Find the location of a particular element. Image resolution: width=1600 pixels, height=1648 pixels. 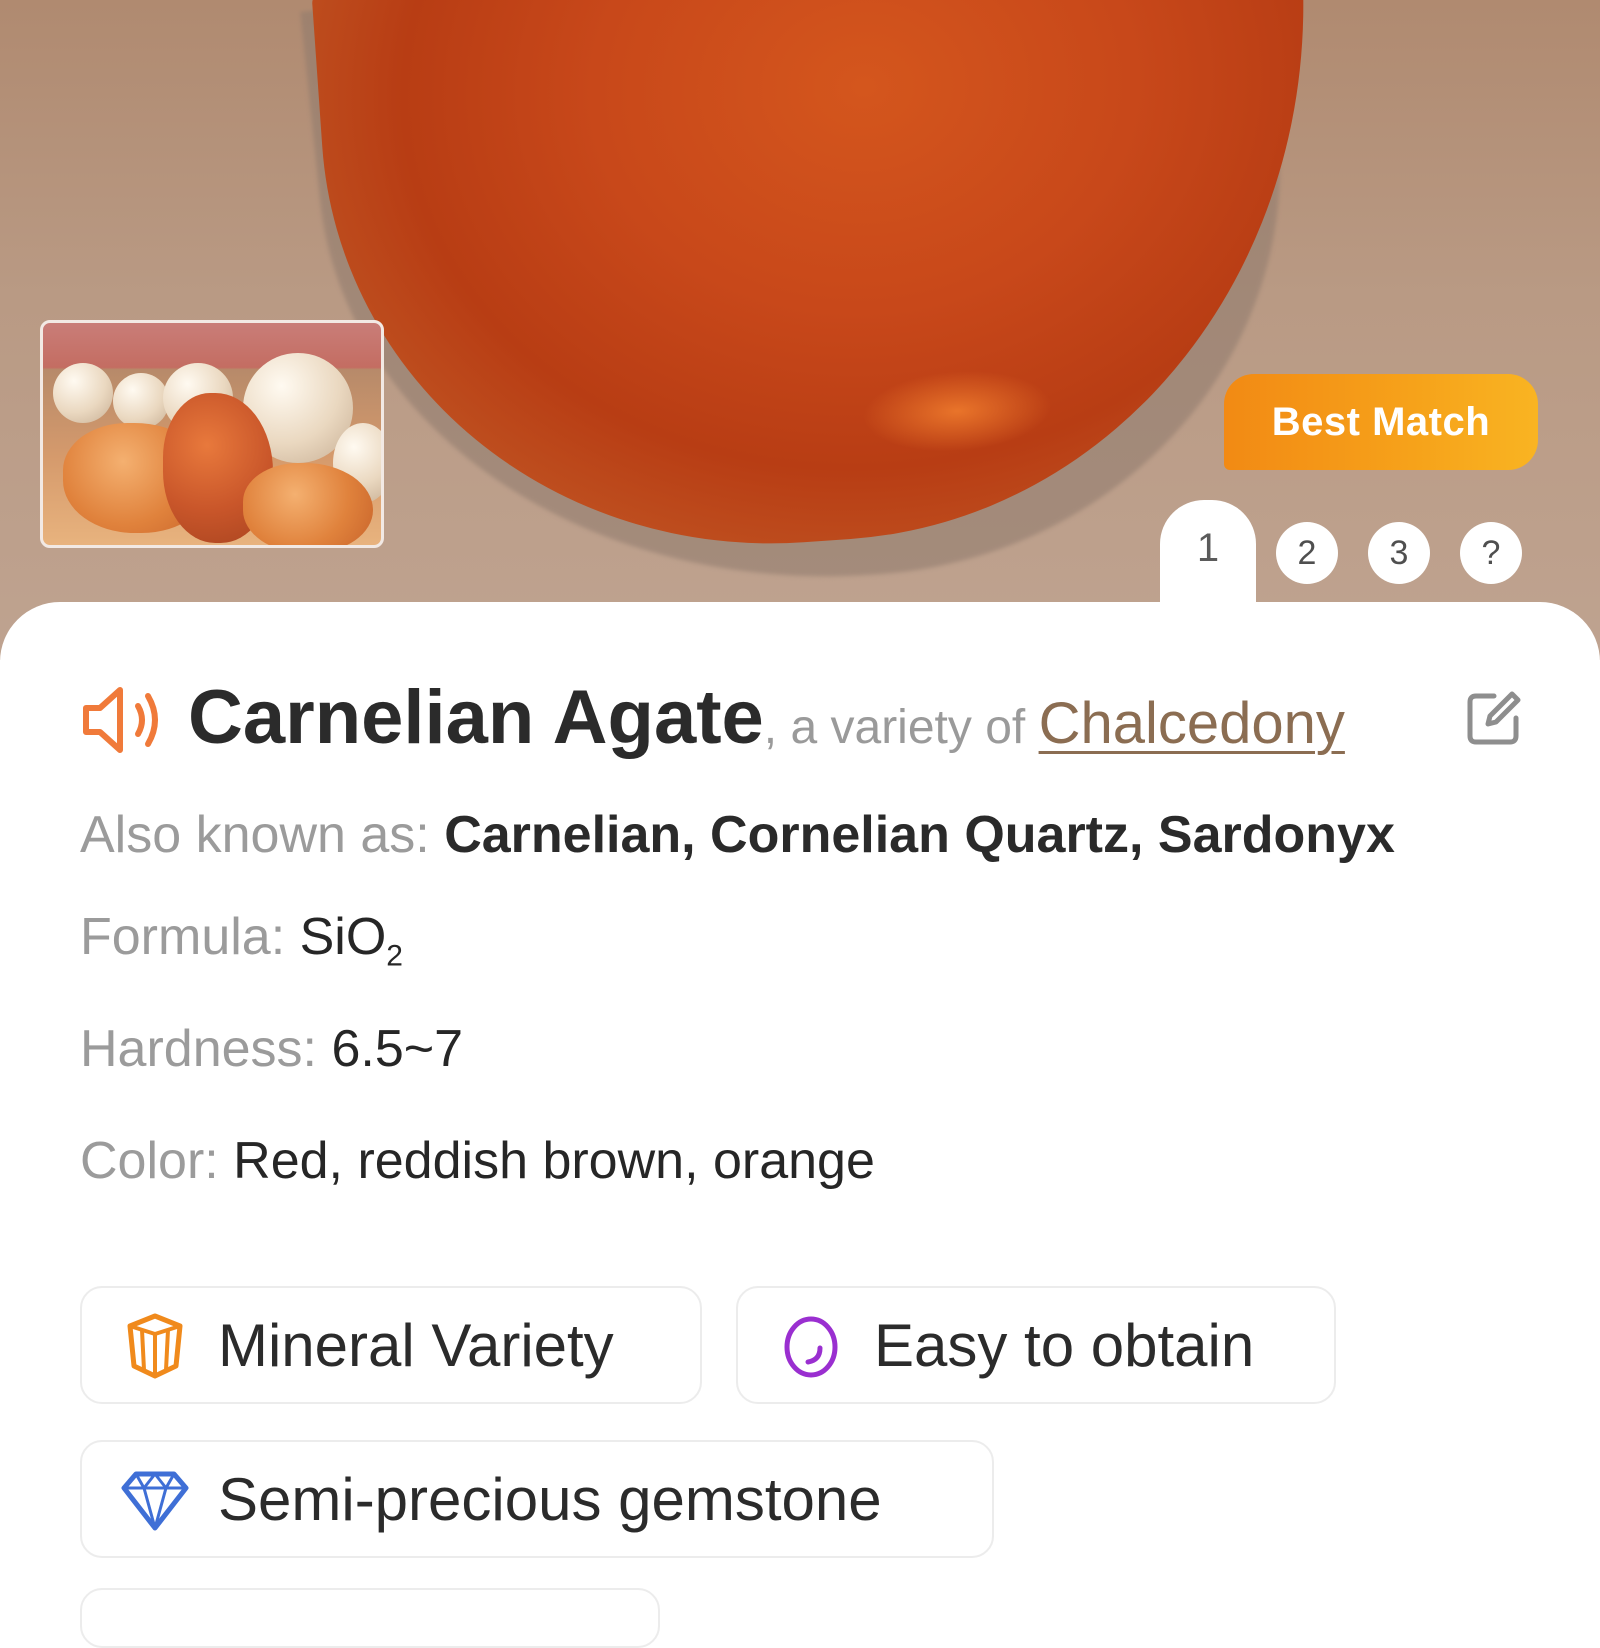

formula-label: Formula: is located at coordinates (190, 937).